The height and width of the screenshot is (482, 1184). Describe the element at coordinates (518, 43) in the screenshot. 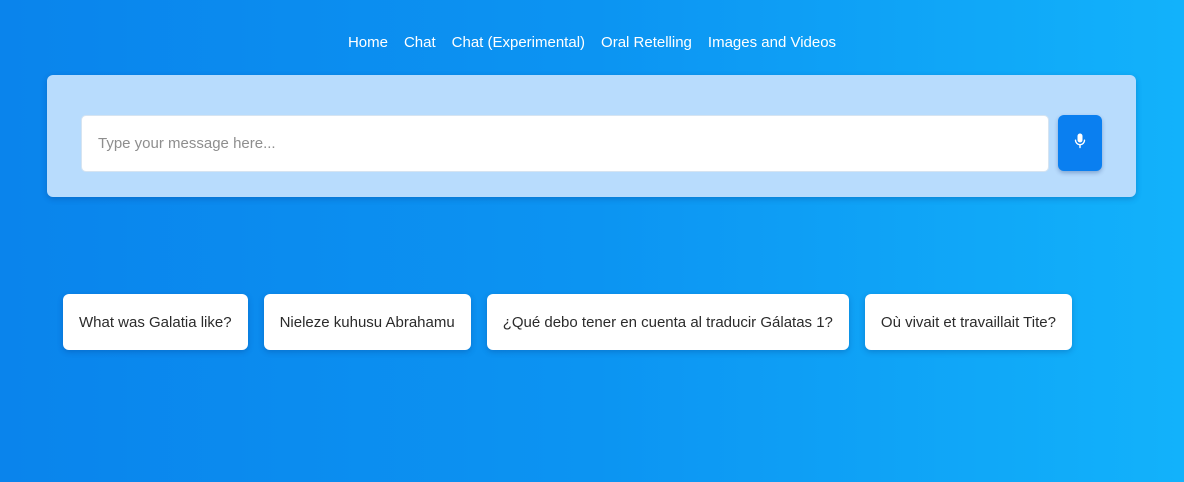

I see `nav-link-chat-experimental: Chat (Experimental)` at that location.